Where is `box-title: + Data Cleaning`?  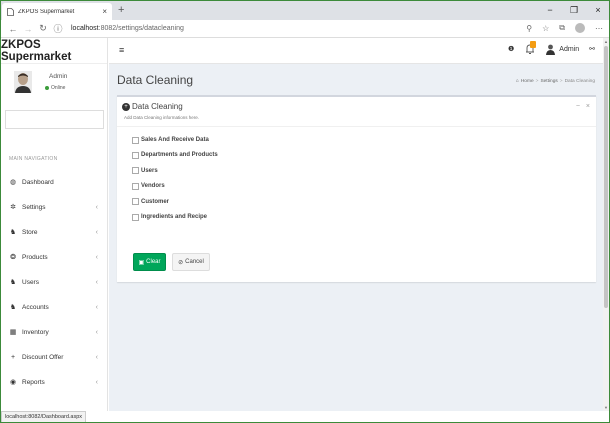 box-title: + Data Cleaning is located at coordinates (152, 106).